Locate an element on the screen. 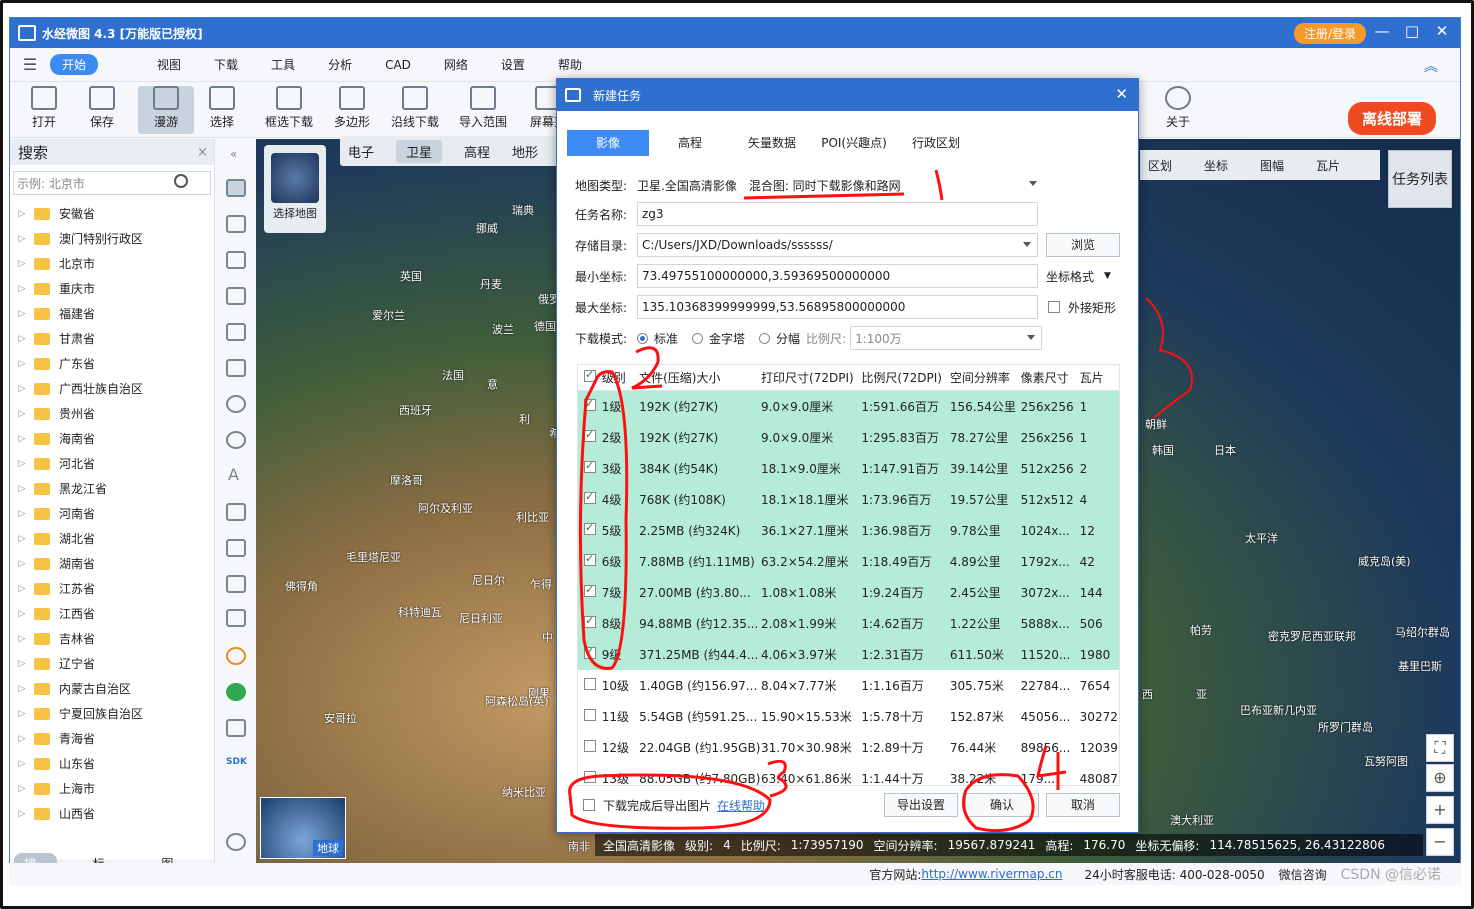  help-icon is located at coordinates (236, 842).